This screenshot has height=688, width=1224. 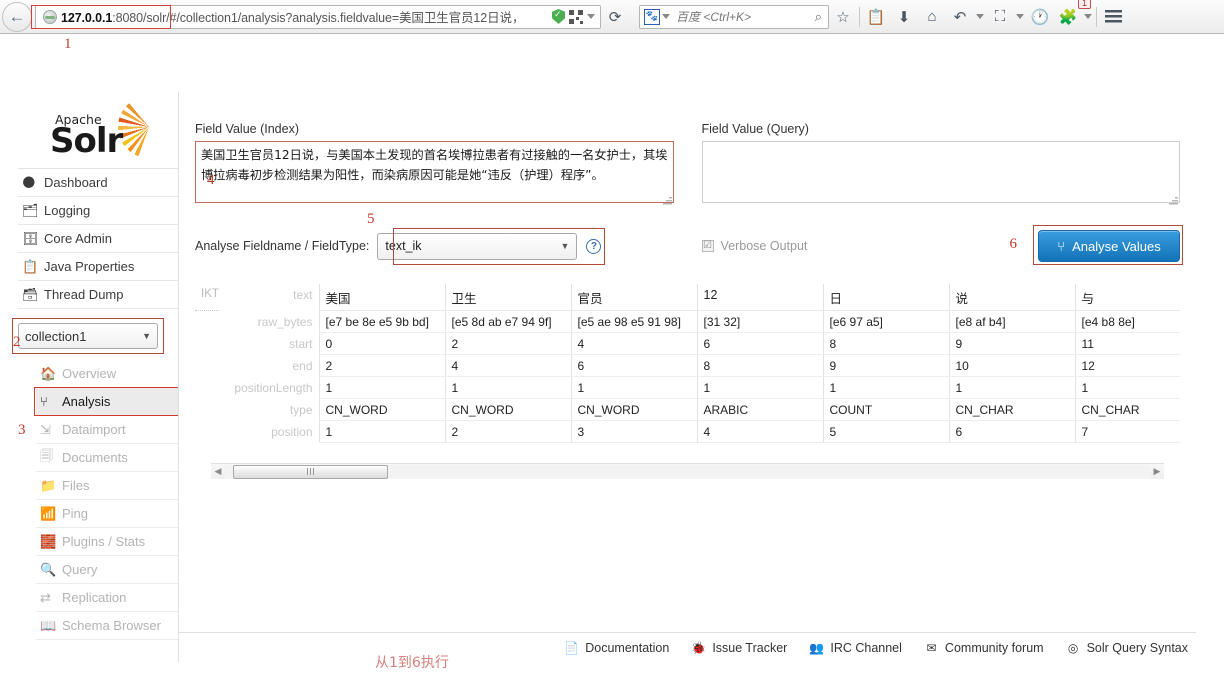 I want to click on token-5-text: 日, so click(x=885, y=297).